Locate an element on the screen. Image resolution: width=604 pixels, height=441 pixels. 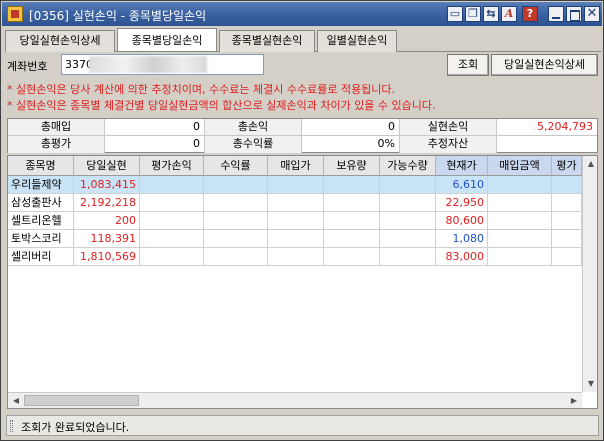
col-buy-price-header: 매입가 is located at coordinates (296, 166).